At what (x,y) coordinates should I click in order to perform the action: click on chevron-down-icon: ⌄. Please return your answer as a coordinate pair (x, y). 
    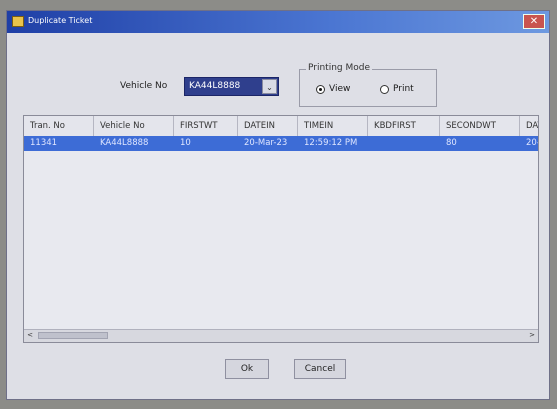
    Looking at the image, I should click on (269, 86).